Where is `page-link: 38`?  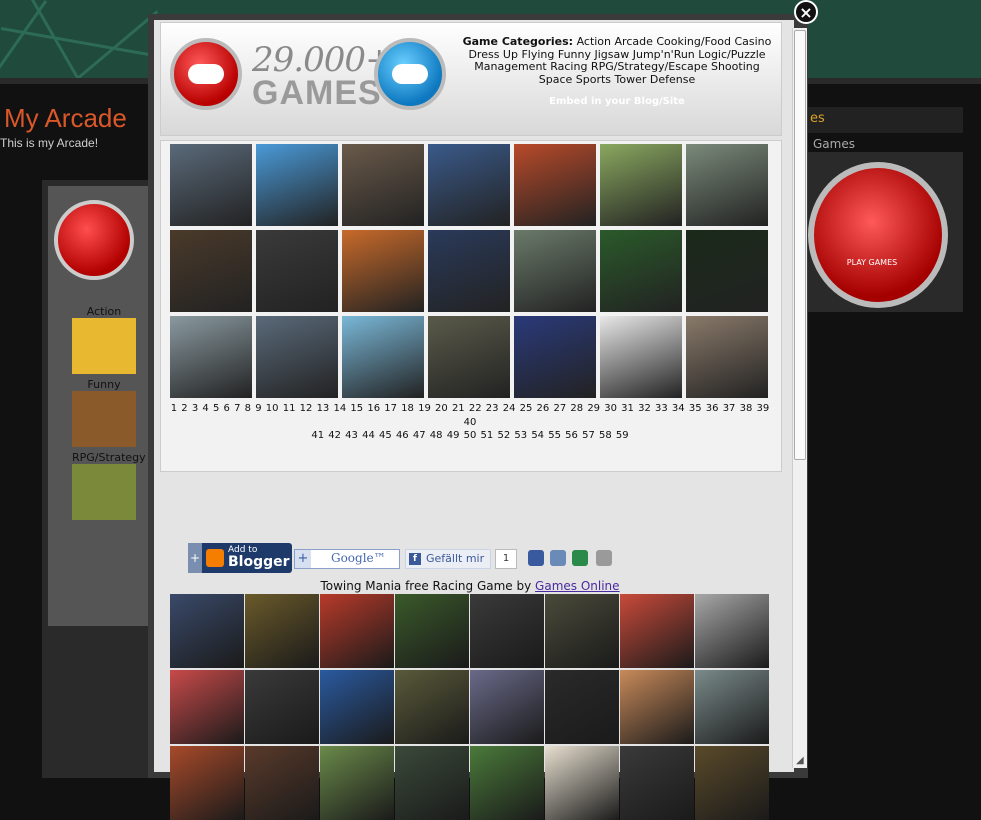 page-link: 38 is located at coordinates (746, 408).